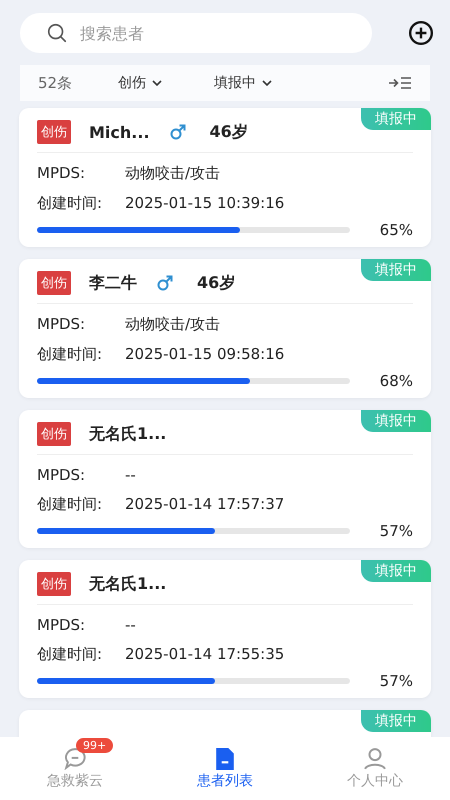  Describe the element at coordinates (75, 759) in the screenshot. I see `chat-icon` at that location.